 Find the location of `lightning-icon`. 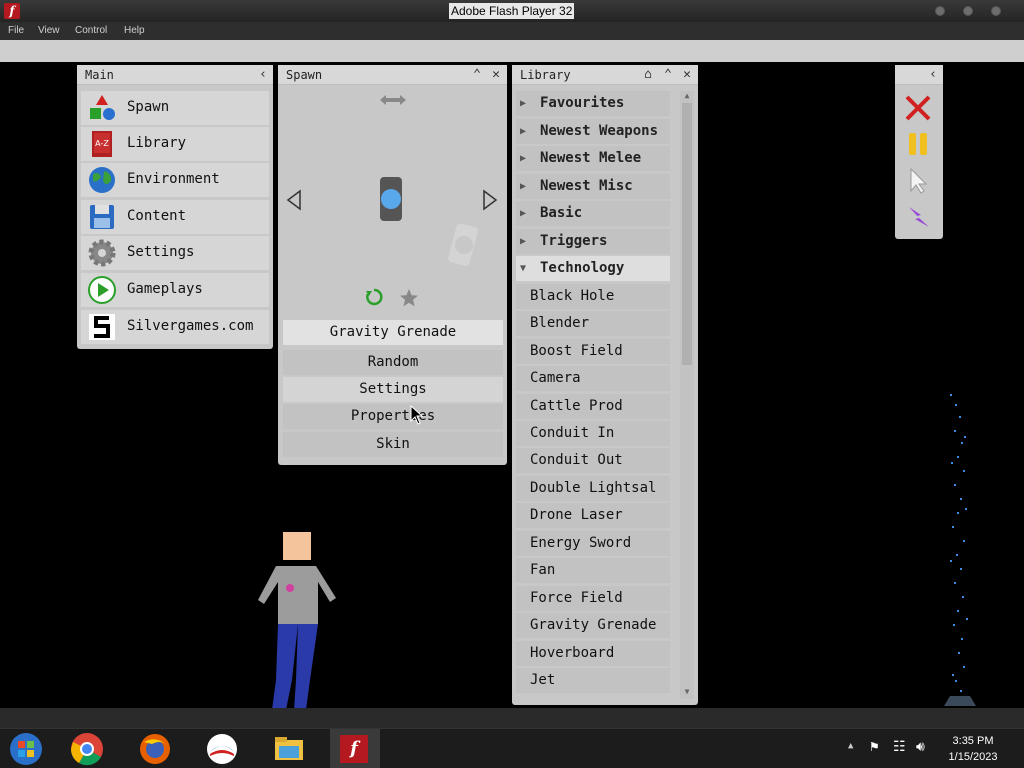

lightning-icon is located at coordinates (918, 216).